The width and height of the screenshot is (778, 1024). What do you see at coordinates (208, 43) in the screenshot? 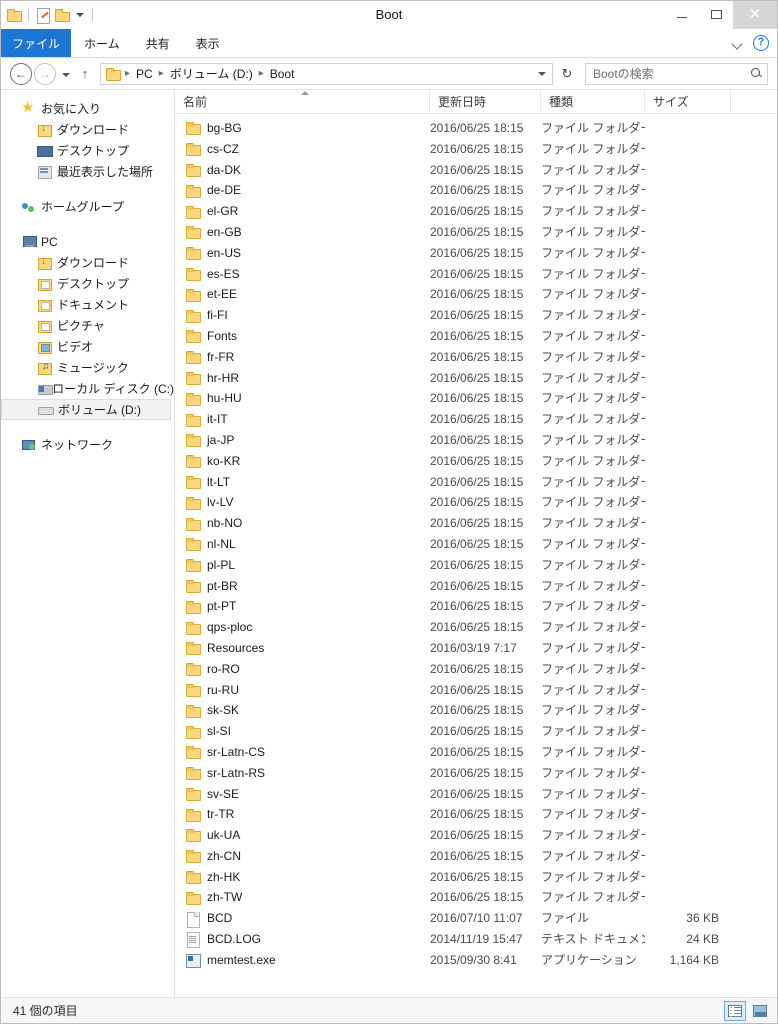
I see `tab-view: 表示` at bounding box center [208, 43].